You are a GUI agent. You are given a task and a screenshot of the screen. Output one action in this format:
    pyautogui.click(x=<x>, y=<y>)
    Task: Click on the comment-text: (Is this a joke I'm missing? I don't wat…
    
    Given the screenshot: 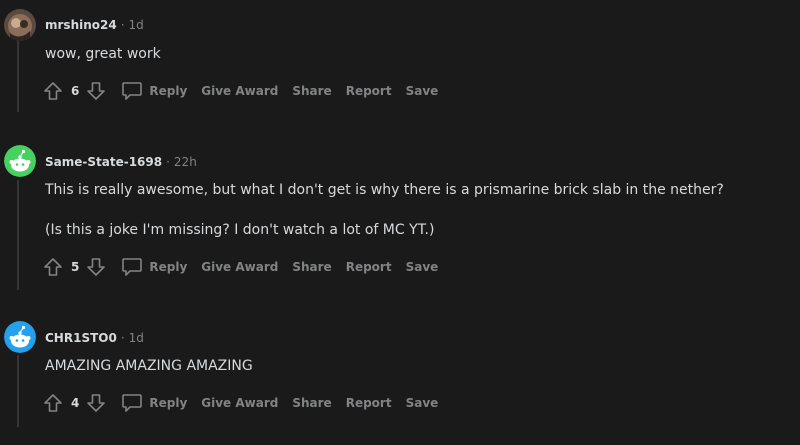 What is the action you would take?
    pyautogui.click(x=240, y=230)
    